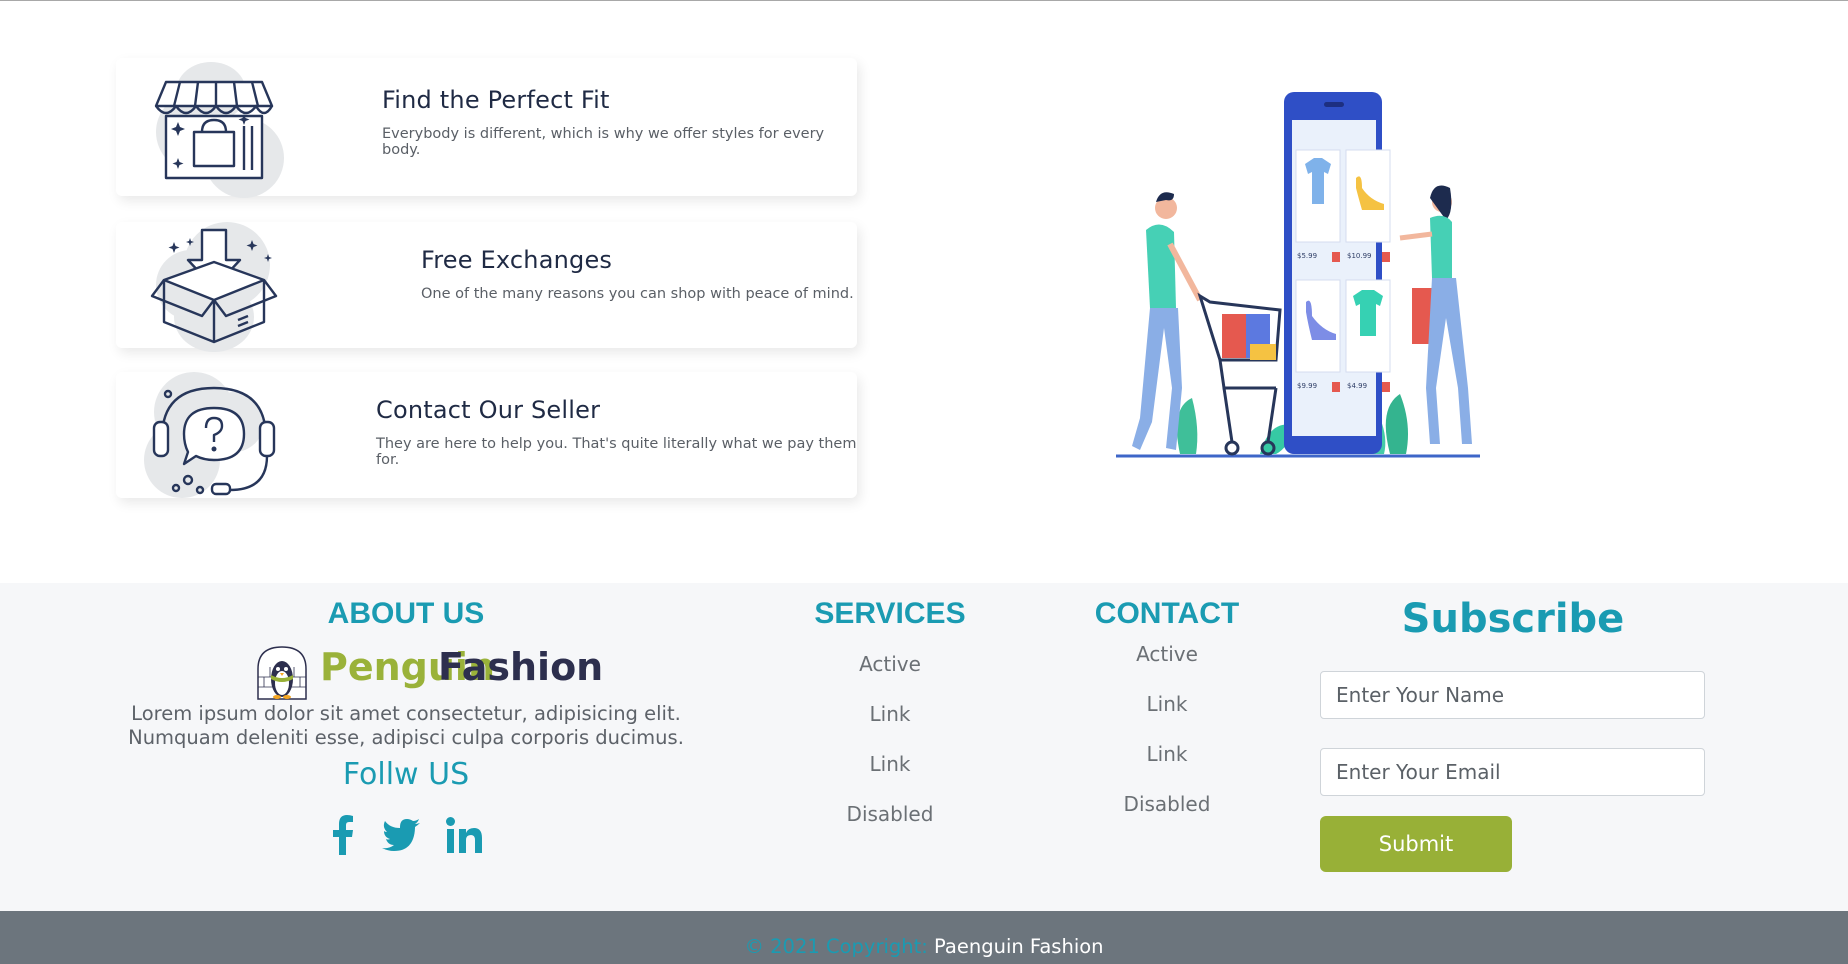 The image size is (1848, 964). What do you see at coordinates (517, 260) in the screenshot?
I see `feature-title: Free Exchanges` at bounding box center [517, 260].